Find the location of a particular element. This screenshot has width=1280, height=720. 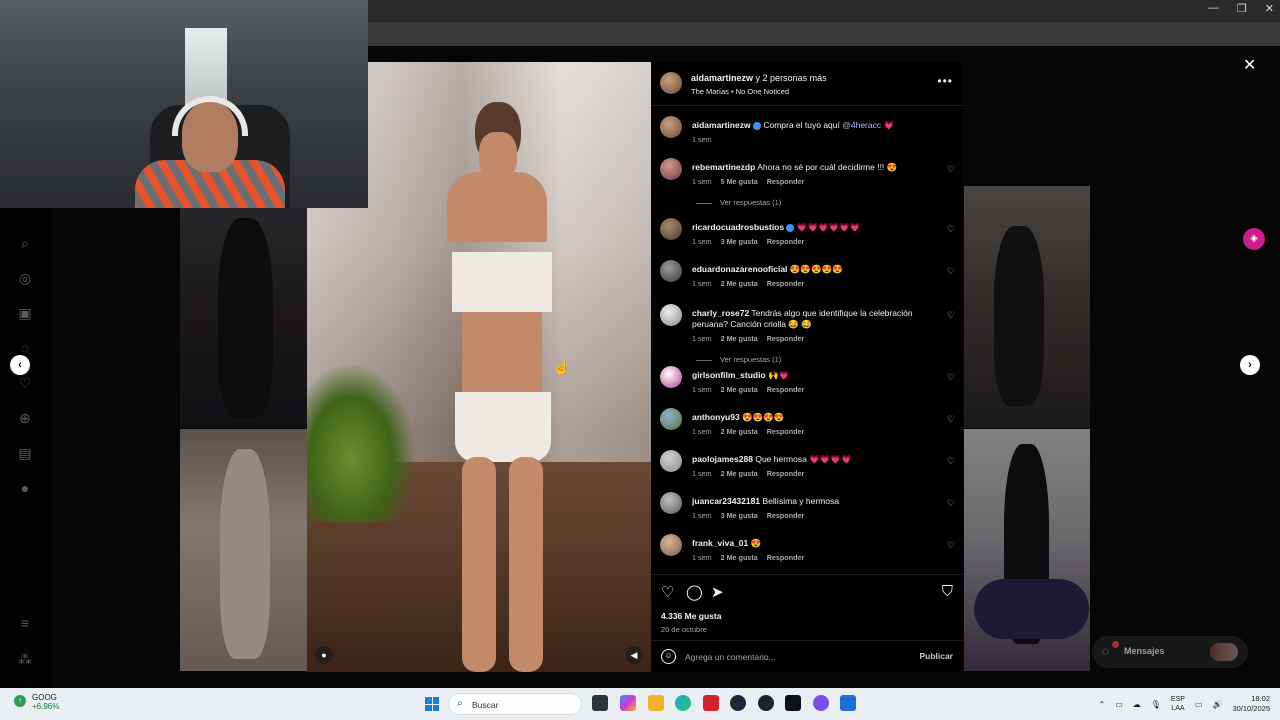

minimize-icon: — is located at coordinates (1213, 8).